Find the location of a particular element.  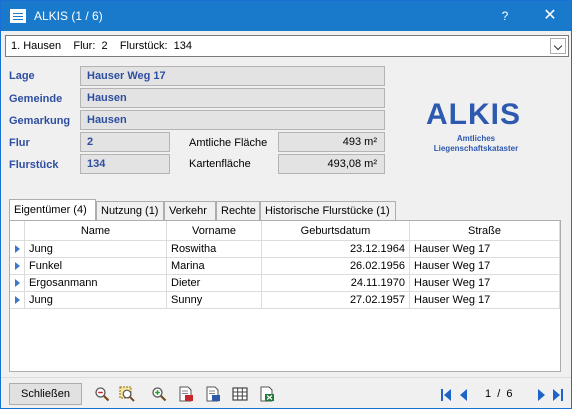

close-window-button: ✕ is located at coordinates (550, 16).